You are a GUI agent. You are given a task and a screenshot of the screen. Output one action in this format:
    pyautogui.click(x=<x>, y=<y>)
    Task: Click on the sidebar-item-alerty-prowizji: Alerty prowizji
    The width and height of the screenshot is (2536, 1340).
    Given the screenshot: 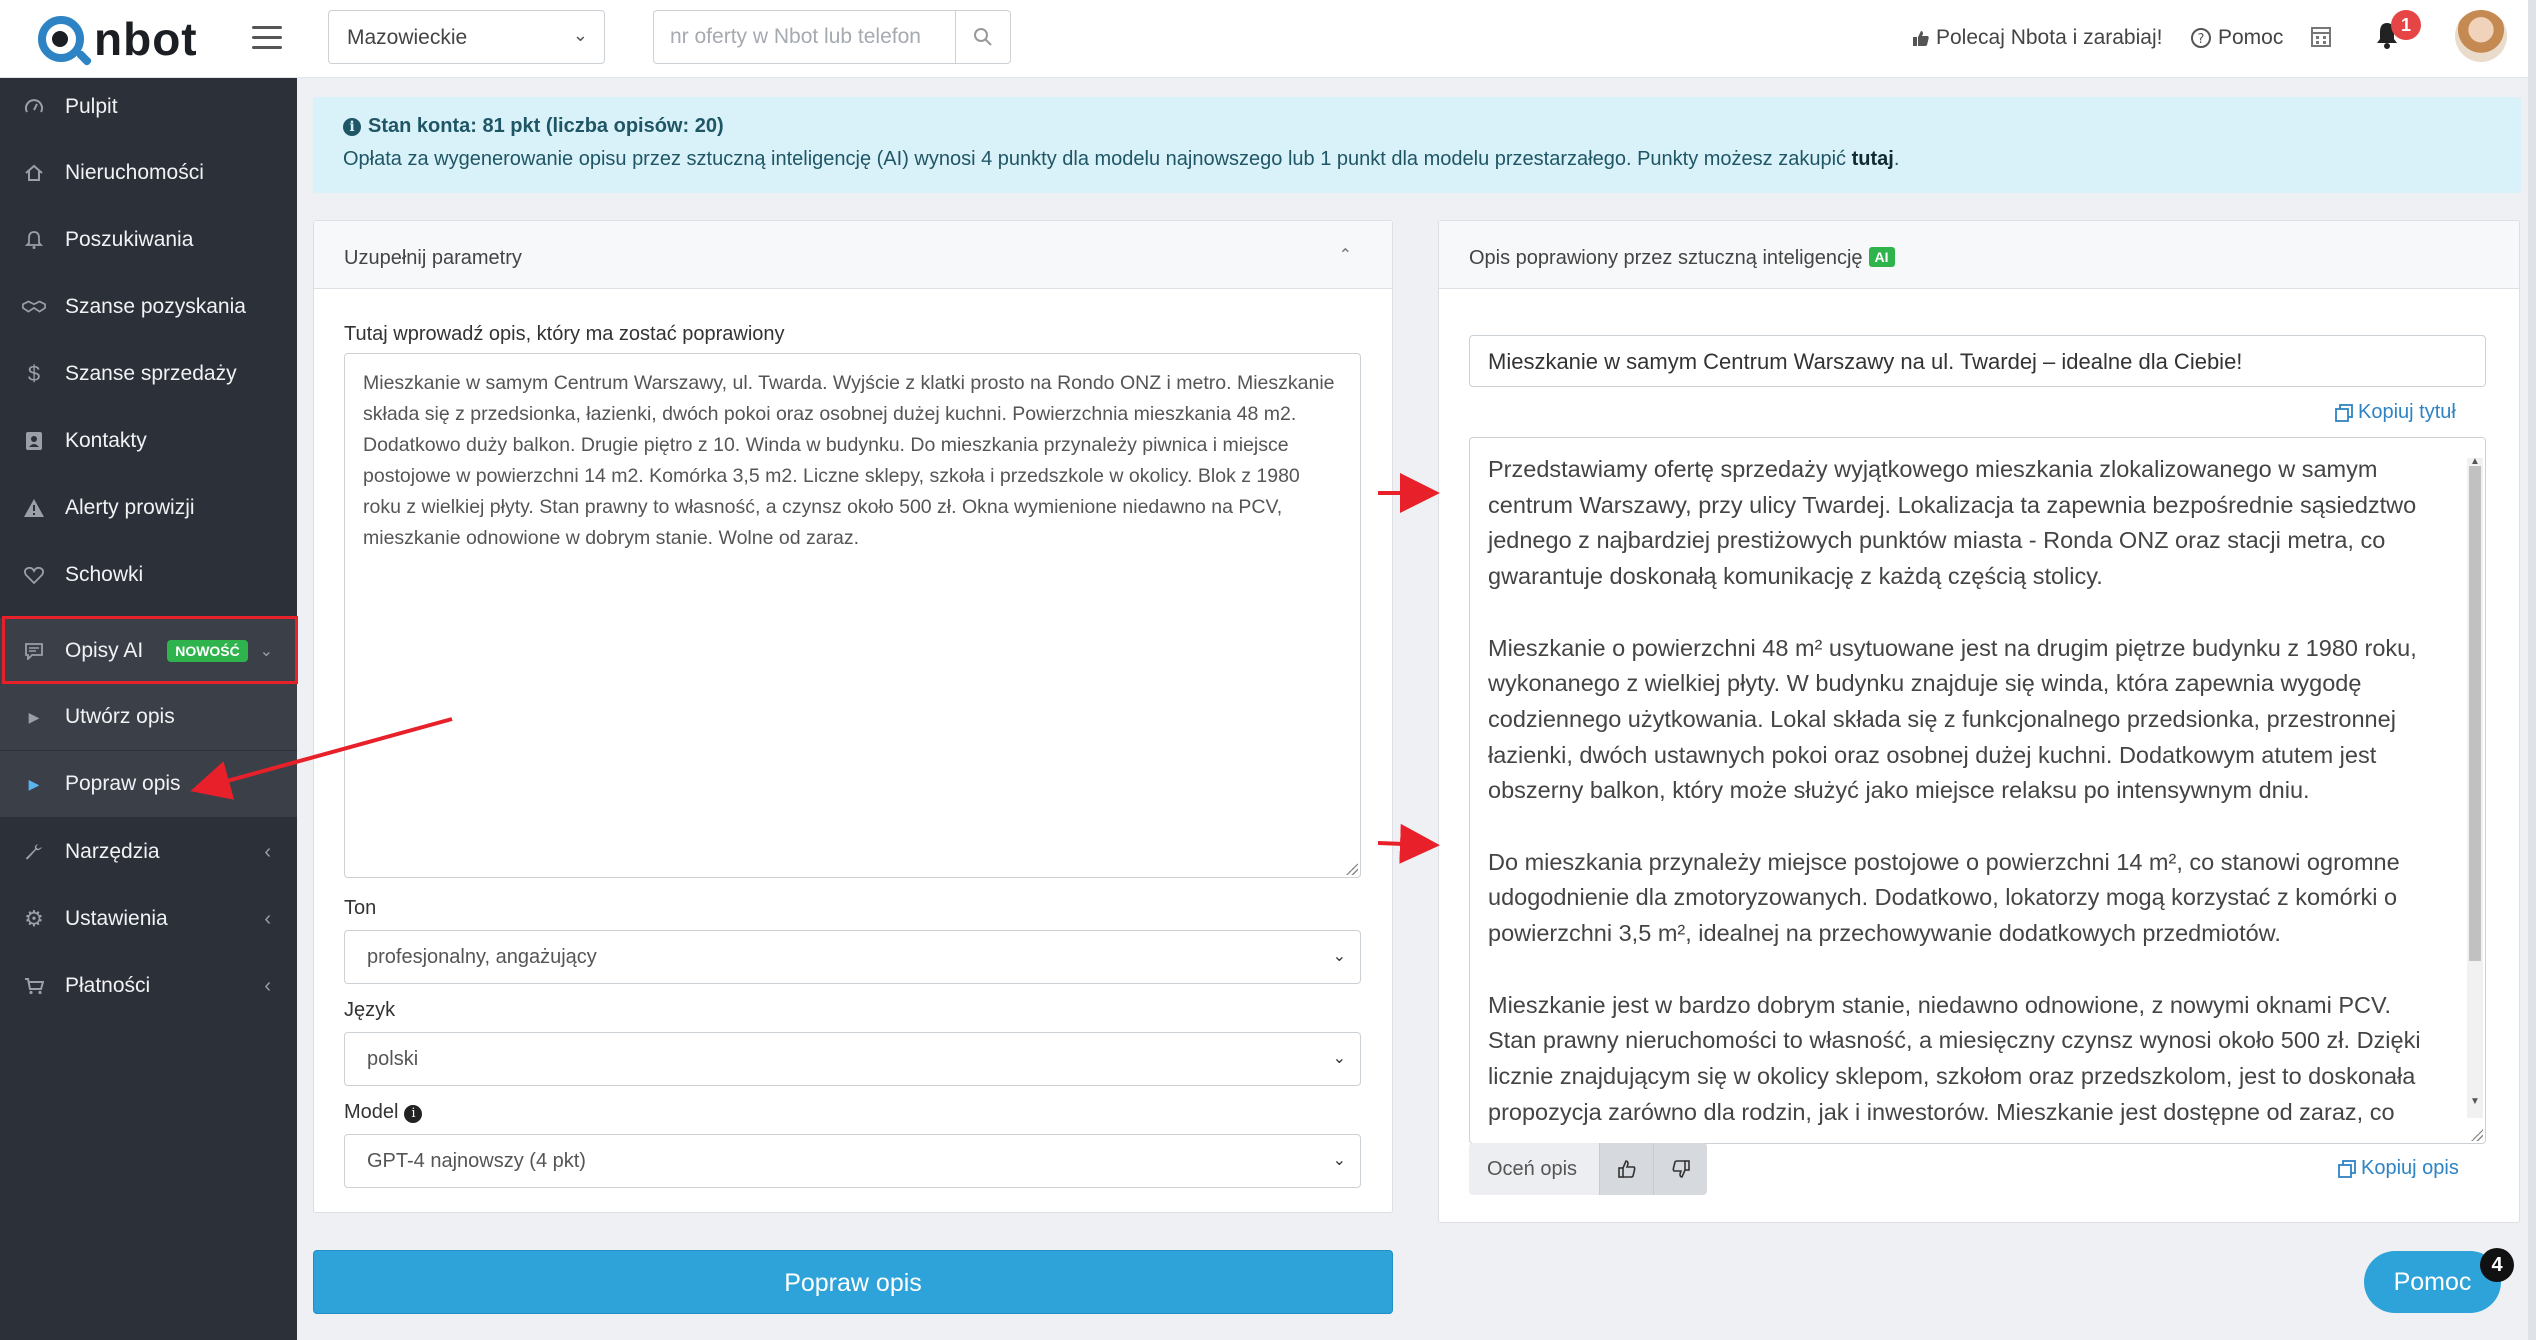 What is the action you would take?
    pyautogui.click(x=148, y=508)
    